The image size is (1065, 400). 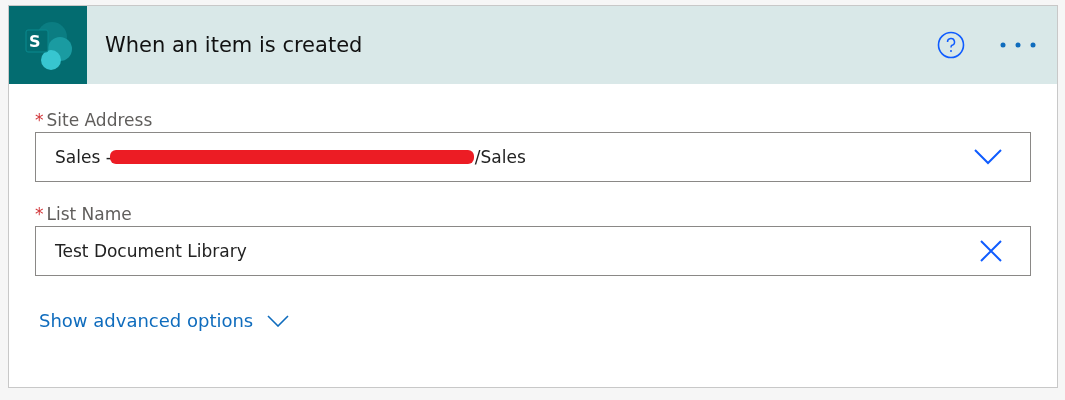 I want to click on trigger-title: When an item is created, so click(x=234, y=45).